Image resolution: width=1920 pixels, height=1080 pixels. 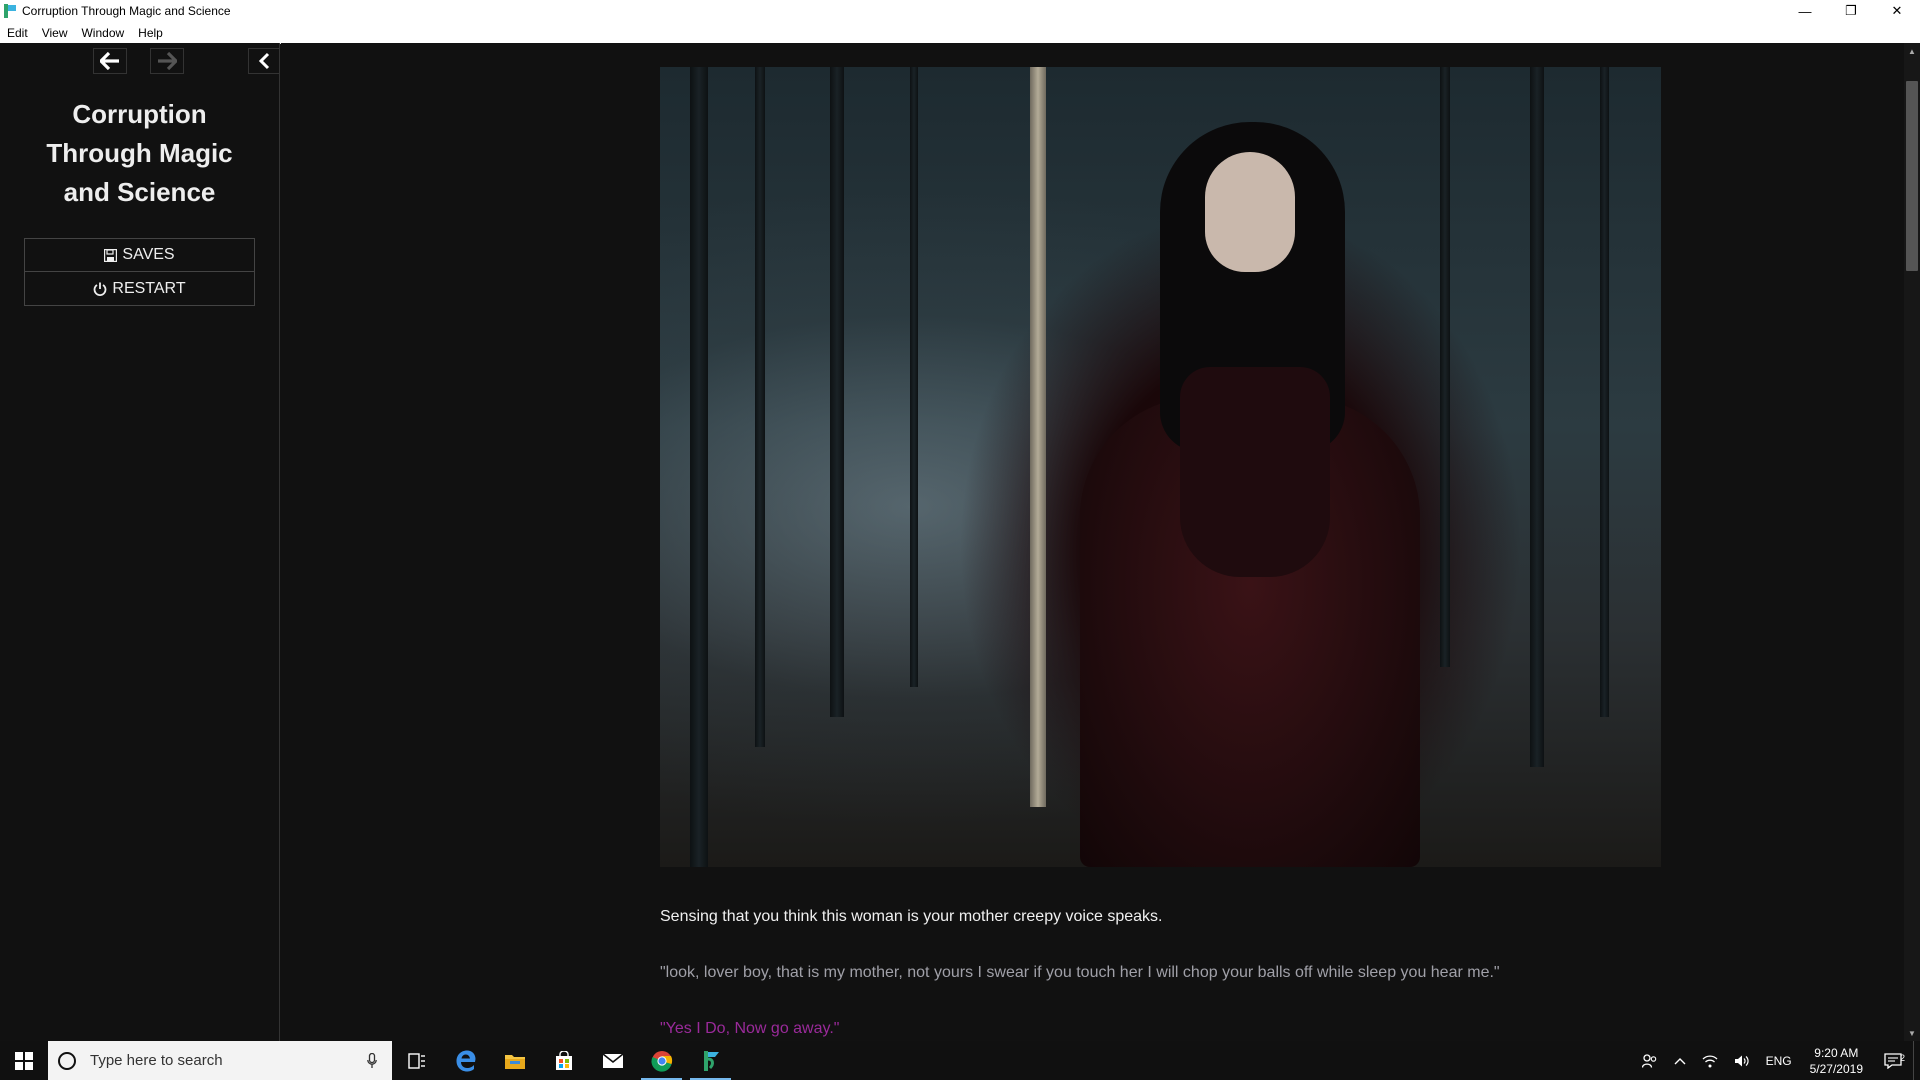 I want to click on menu-edit: Edit, so click(x=17, y=33).